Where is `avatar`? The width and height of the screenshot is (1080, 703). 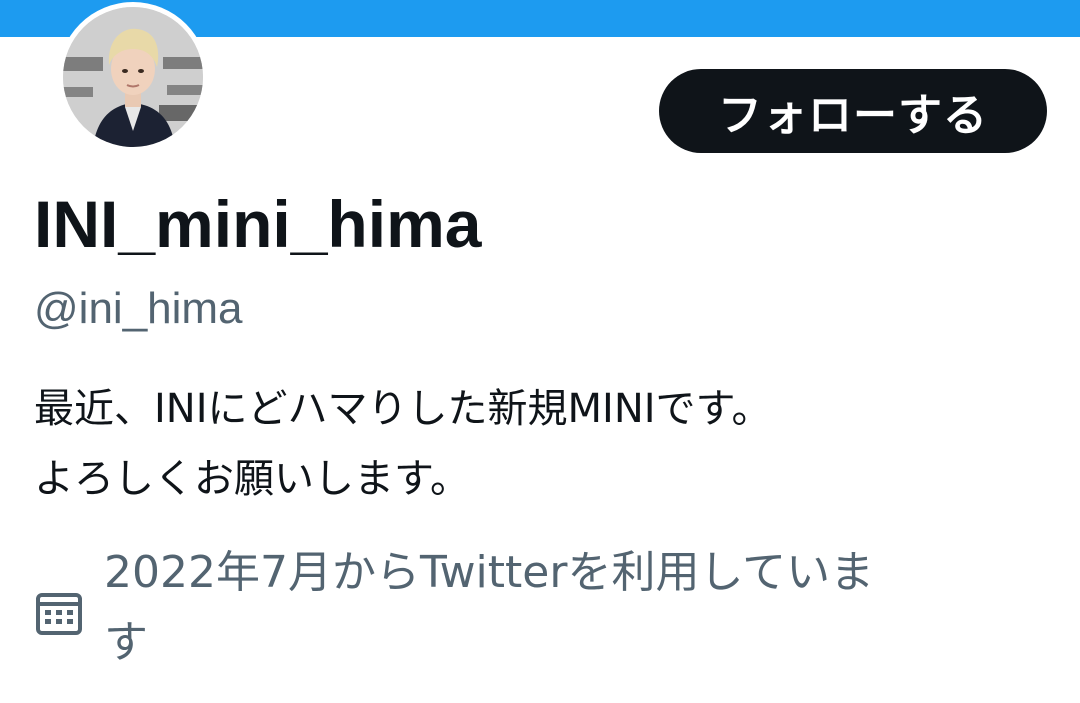 avatar is located at coordinates (133, 77).